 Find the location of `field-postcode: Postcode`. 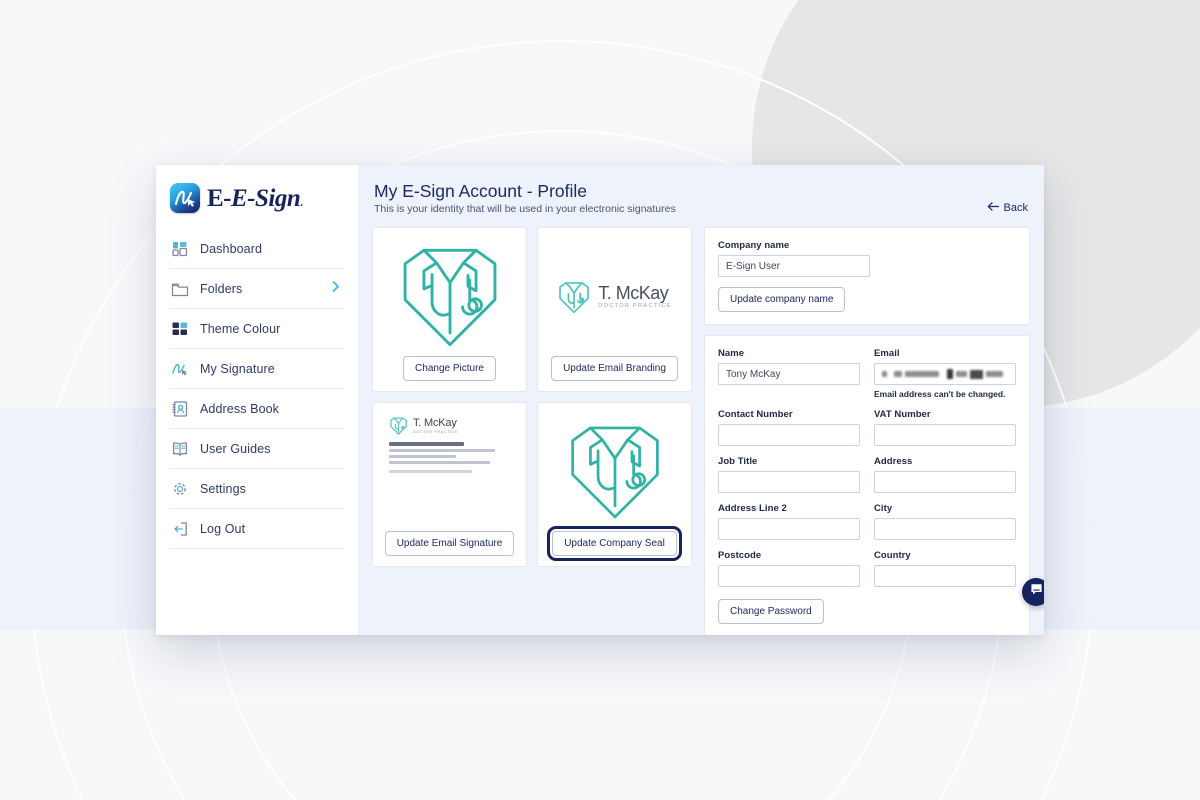

field-postcode: Postcode is located at coordinates (789, 569).